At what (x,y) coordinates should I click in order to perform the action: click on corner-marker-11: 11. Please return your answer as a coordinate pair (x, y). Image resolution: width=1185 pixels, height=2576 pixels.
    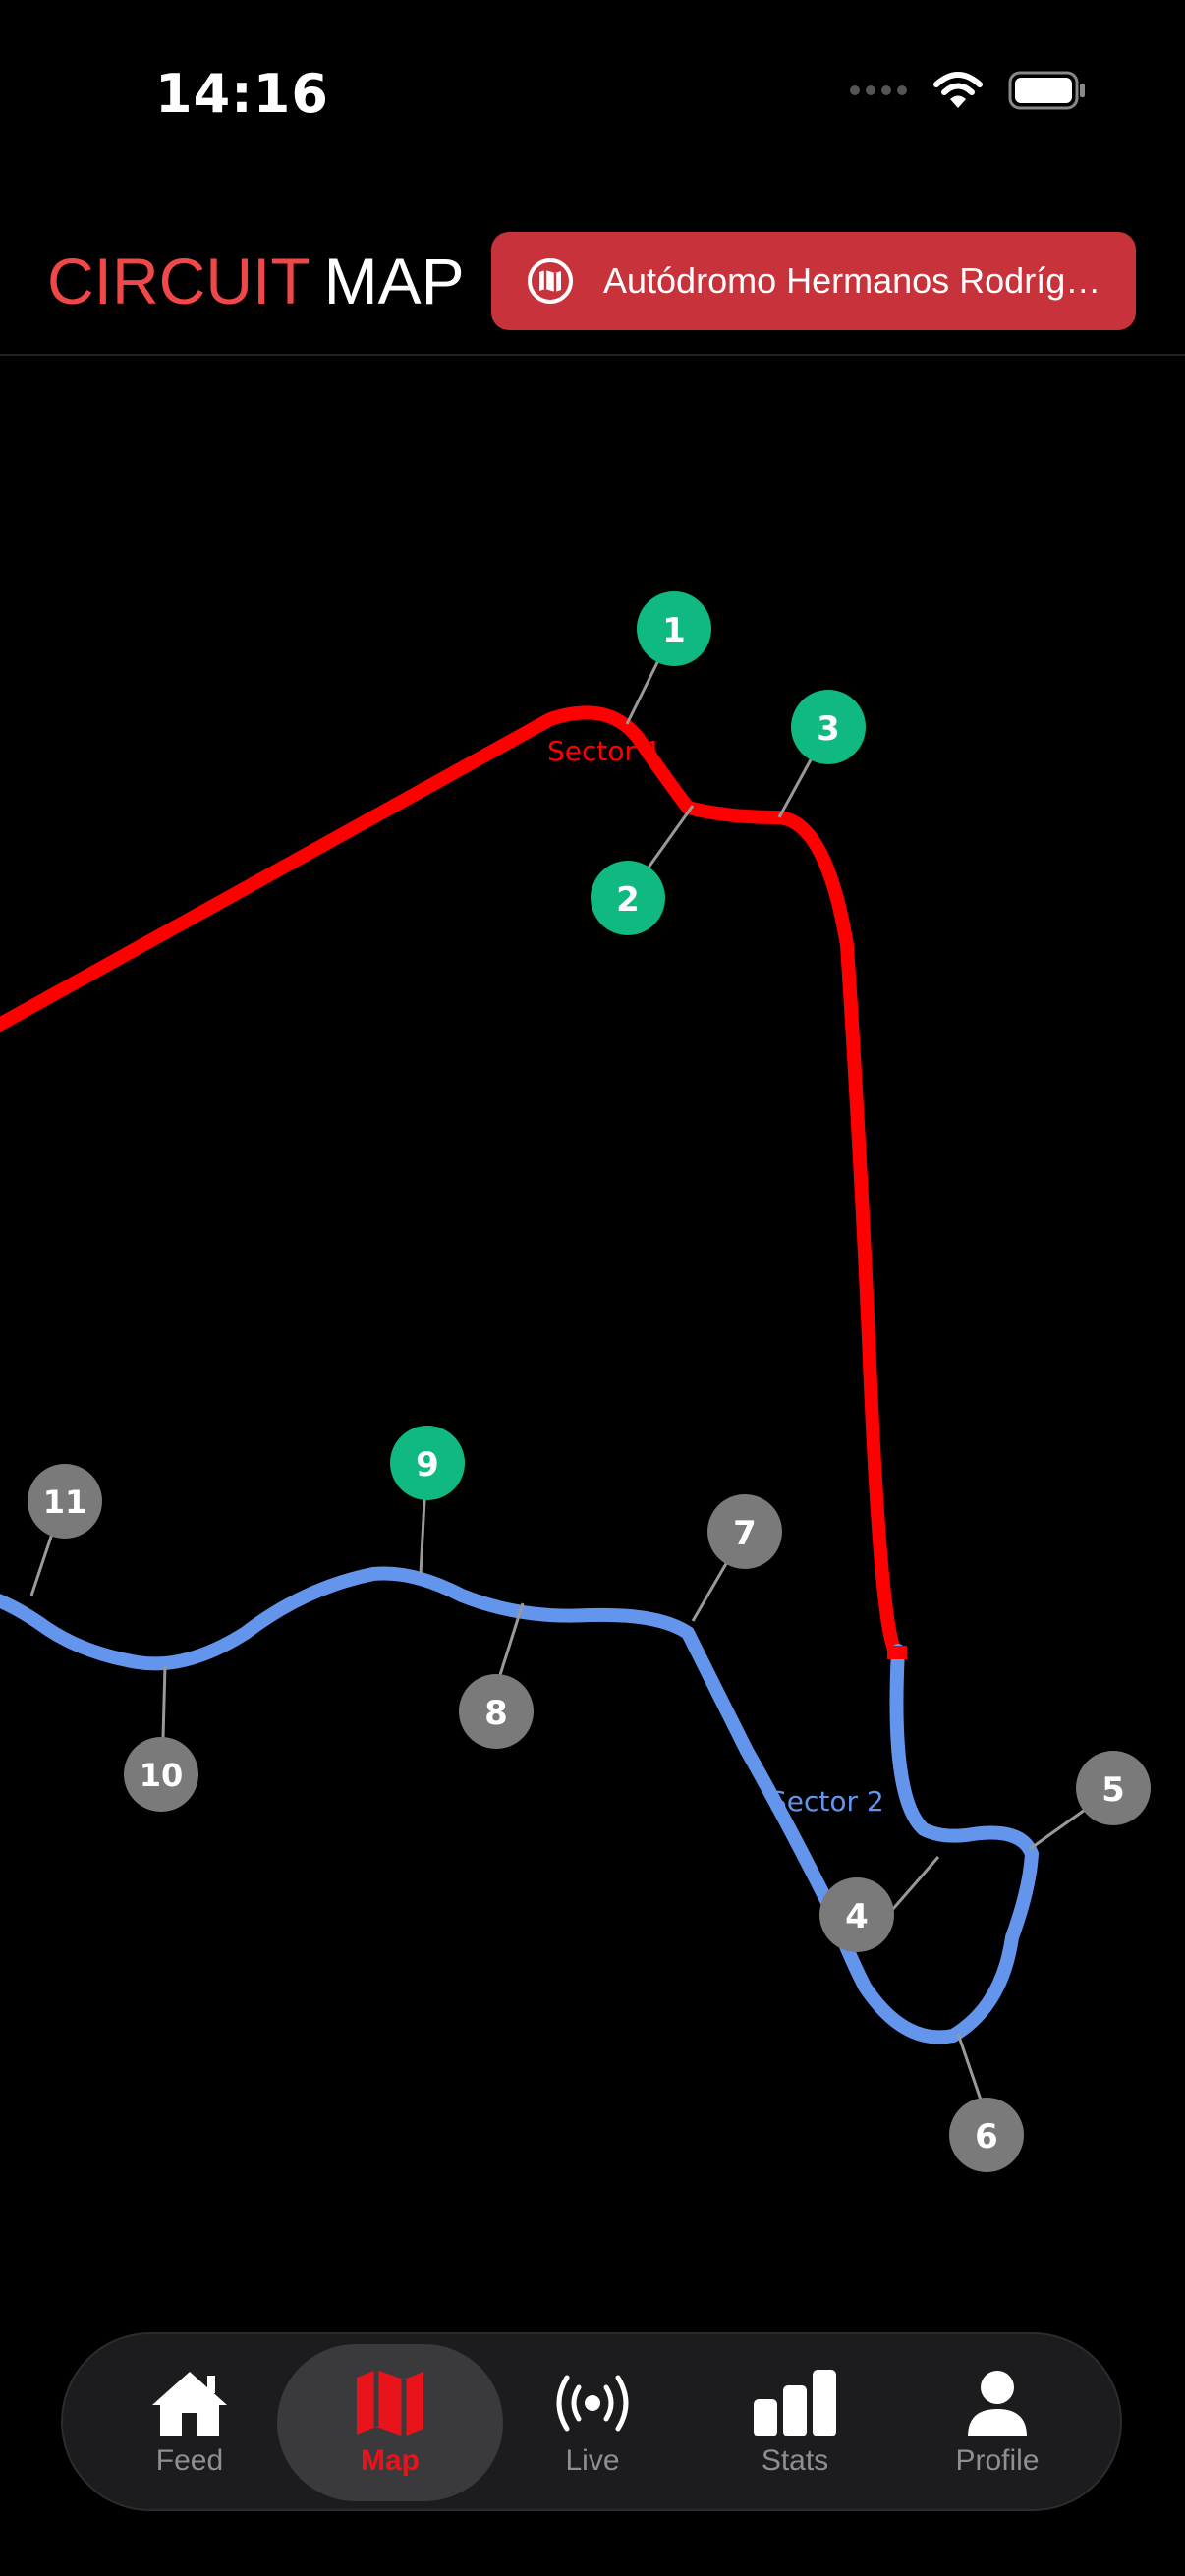
    Looking at the image, I should click on (65, 1501).